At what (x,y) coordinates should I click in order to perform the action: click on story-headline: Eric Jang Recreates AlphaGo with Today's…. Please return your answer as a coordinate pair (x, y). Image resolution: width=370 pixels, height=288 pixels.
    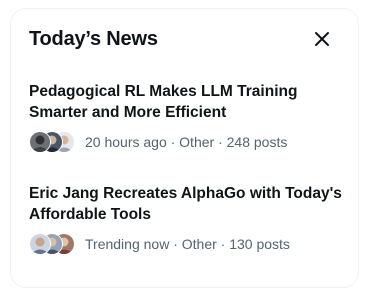
    Looking at the image, I should click on (186, 204).